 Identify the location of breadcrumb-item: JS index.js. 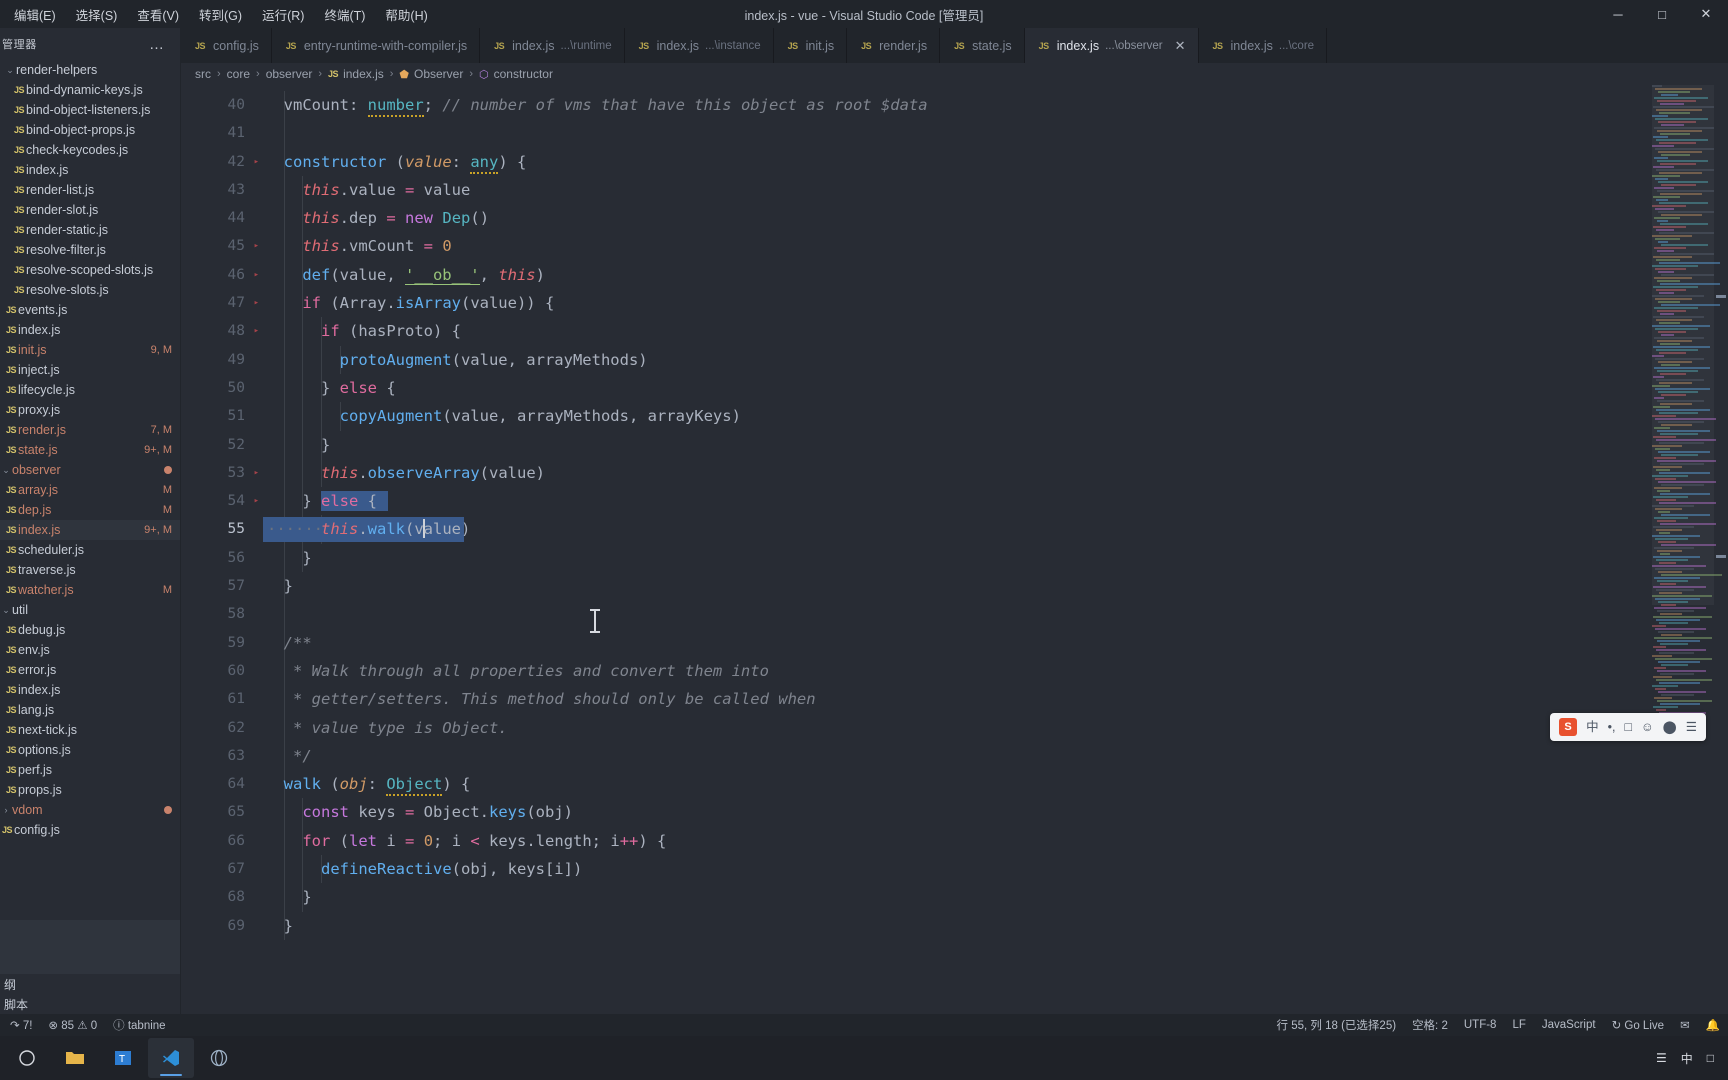
(356, 74).